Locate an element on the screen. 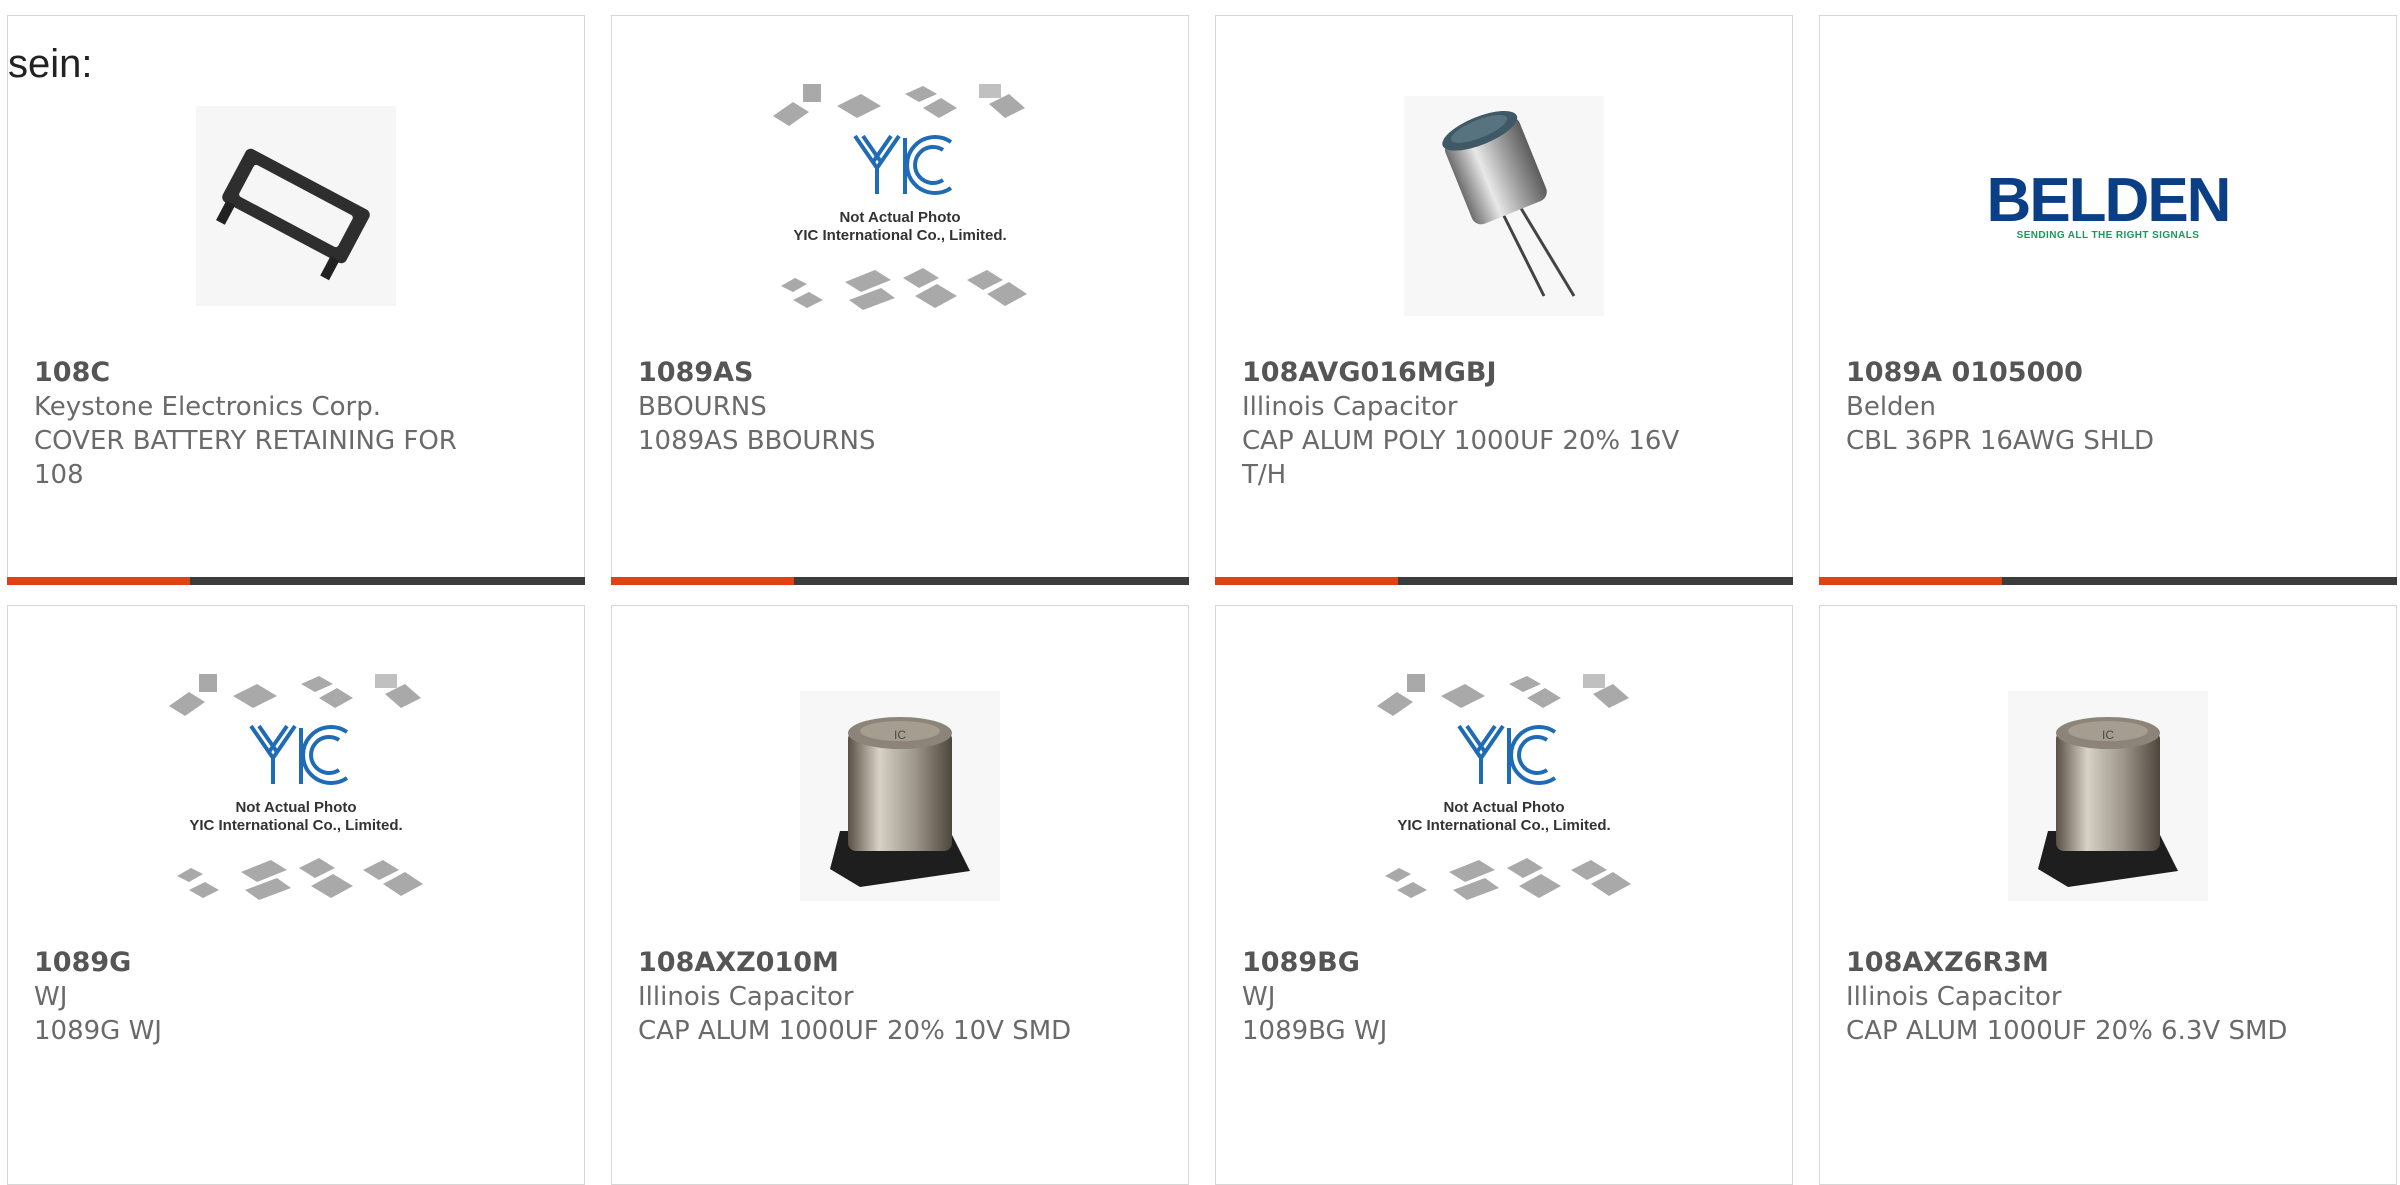 This screenshot has height=1185, width=2400. battery-retainer-cover-icon is located at coordinates (296, 206).